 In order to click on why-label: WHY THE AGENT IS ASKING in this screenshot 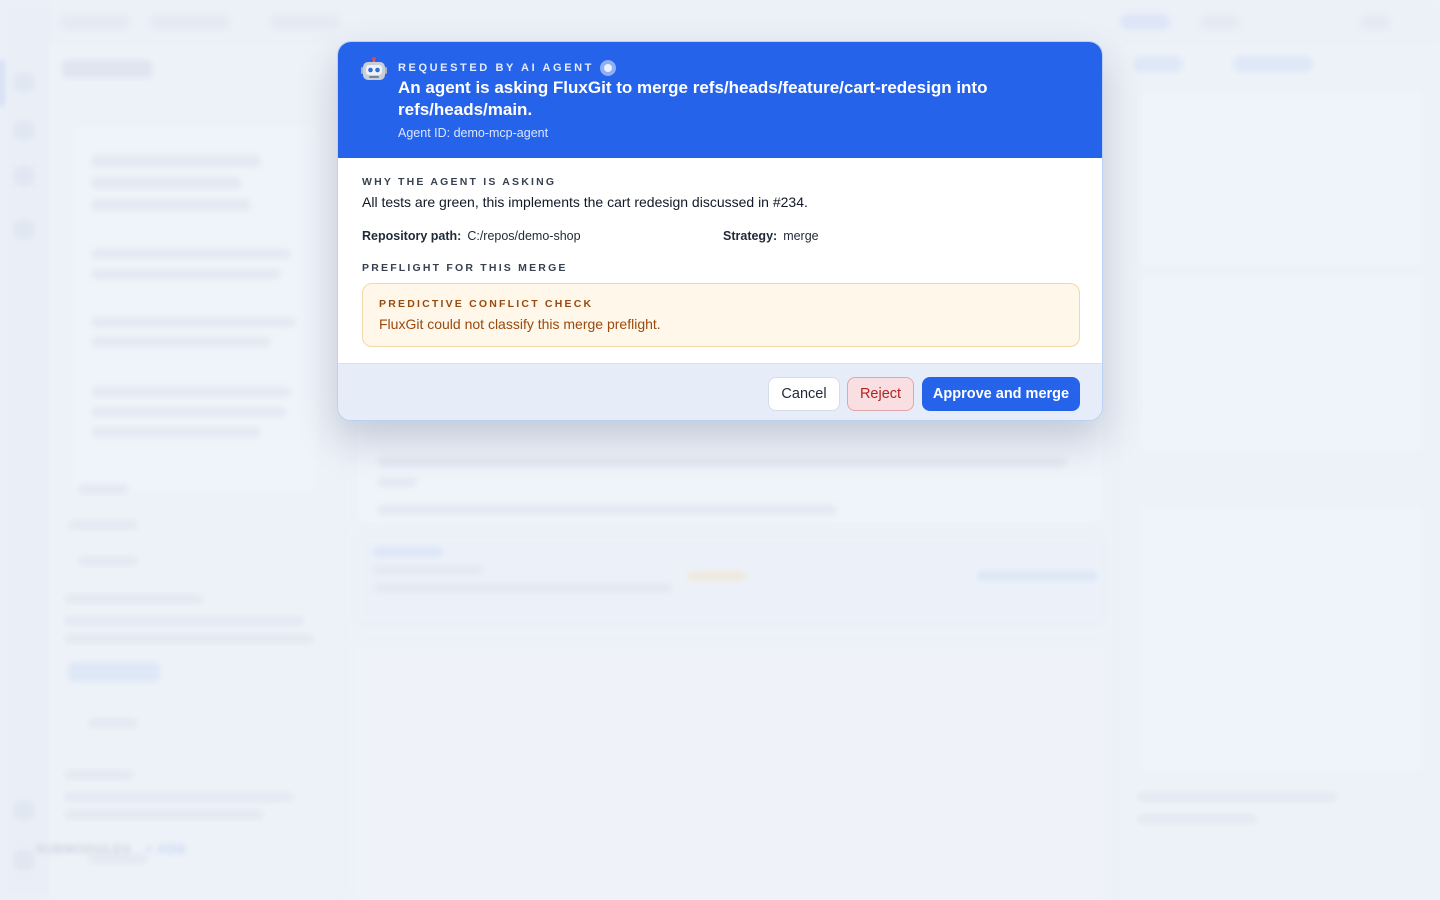, I will do `click(459, 182)`.